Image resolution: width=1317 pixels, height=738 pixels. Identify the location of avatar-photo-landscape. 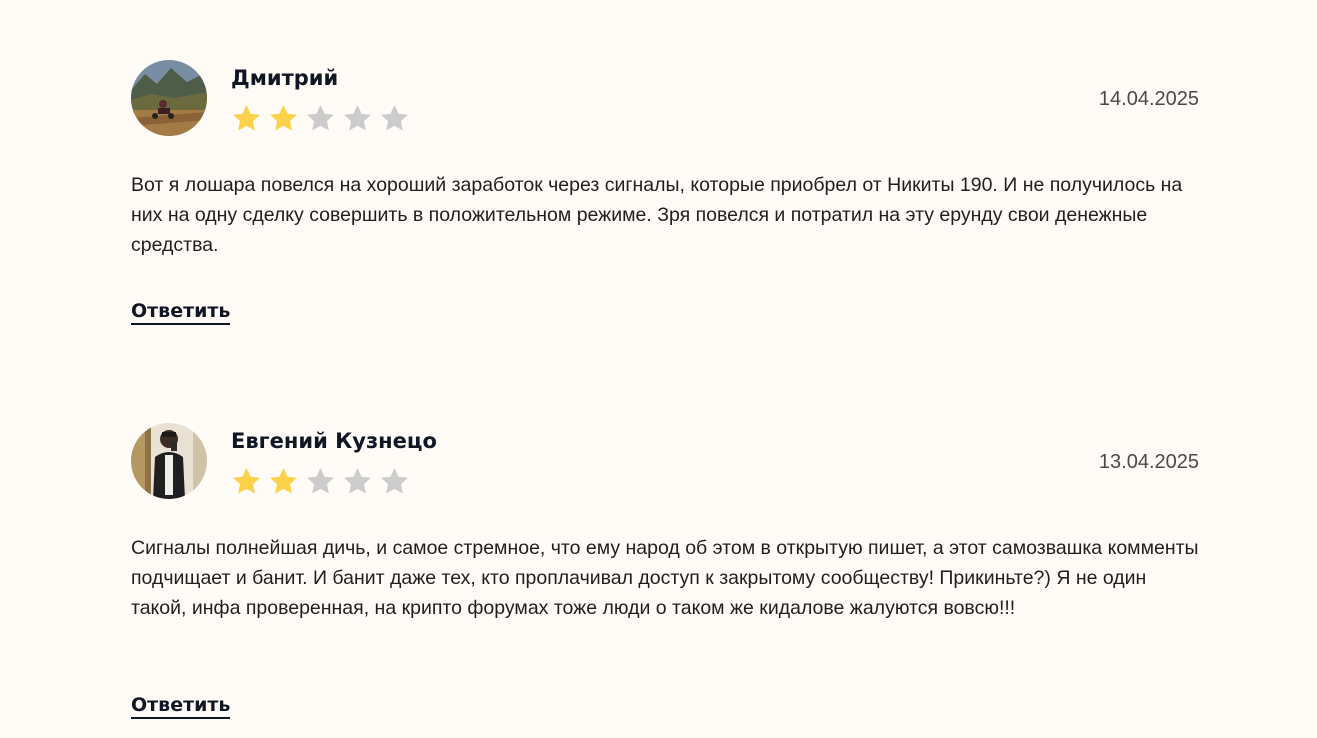
(169, 98).